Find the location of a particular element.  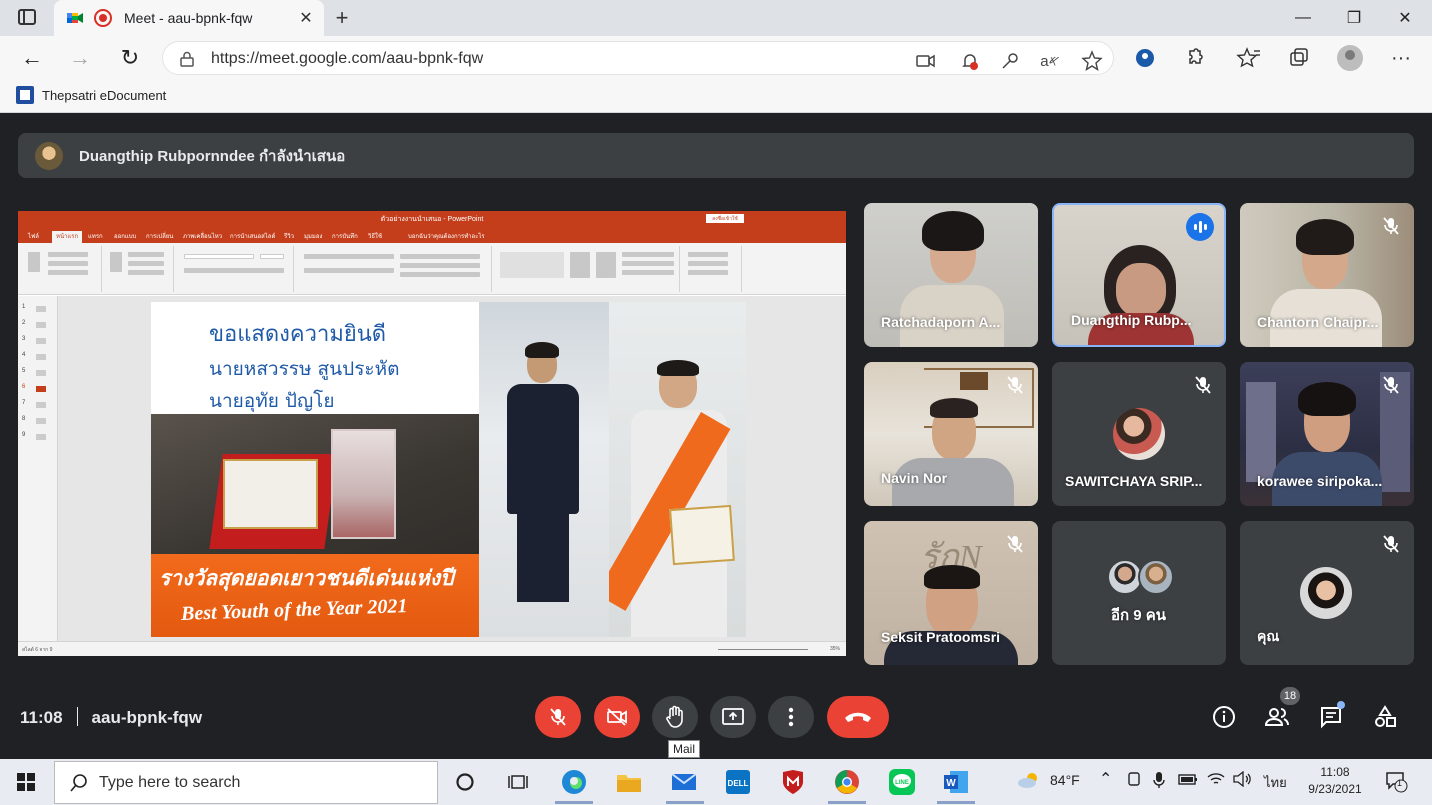

mail-icon is located at coordinates (684, 782).